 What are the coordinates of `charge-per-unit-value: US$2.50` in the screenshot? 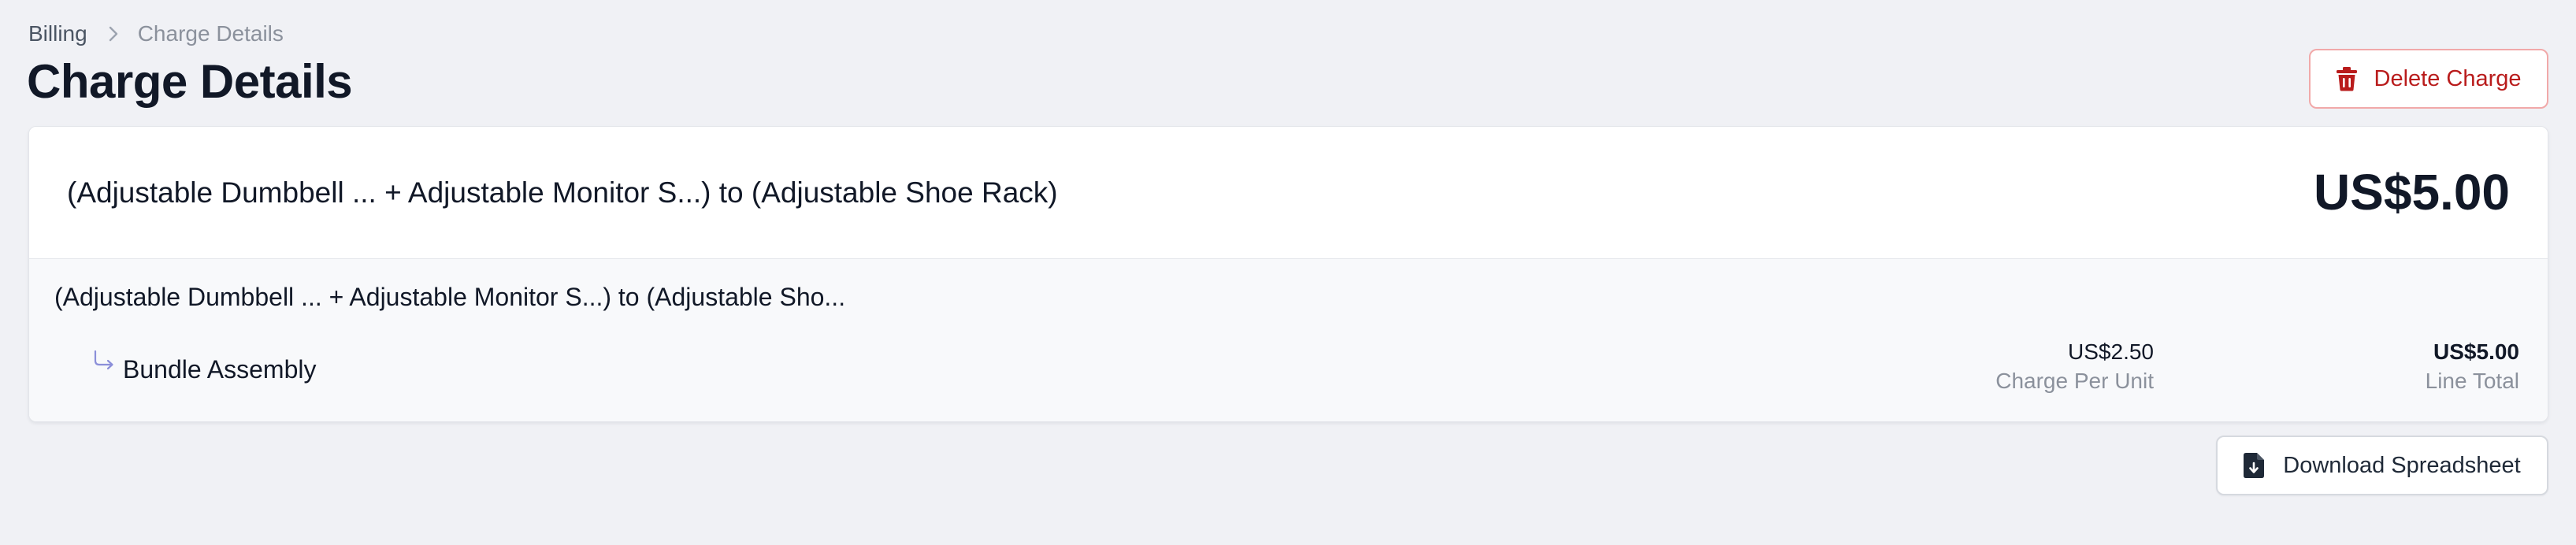 It's located at (2111, 351).